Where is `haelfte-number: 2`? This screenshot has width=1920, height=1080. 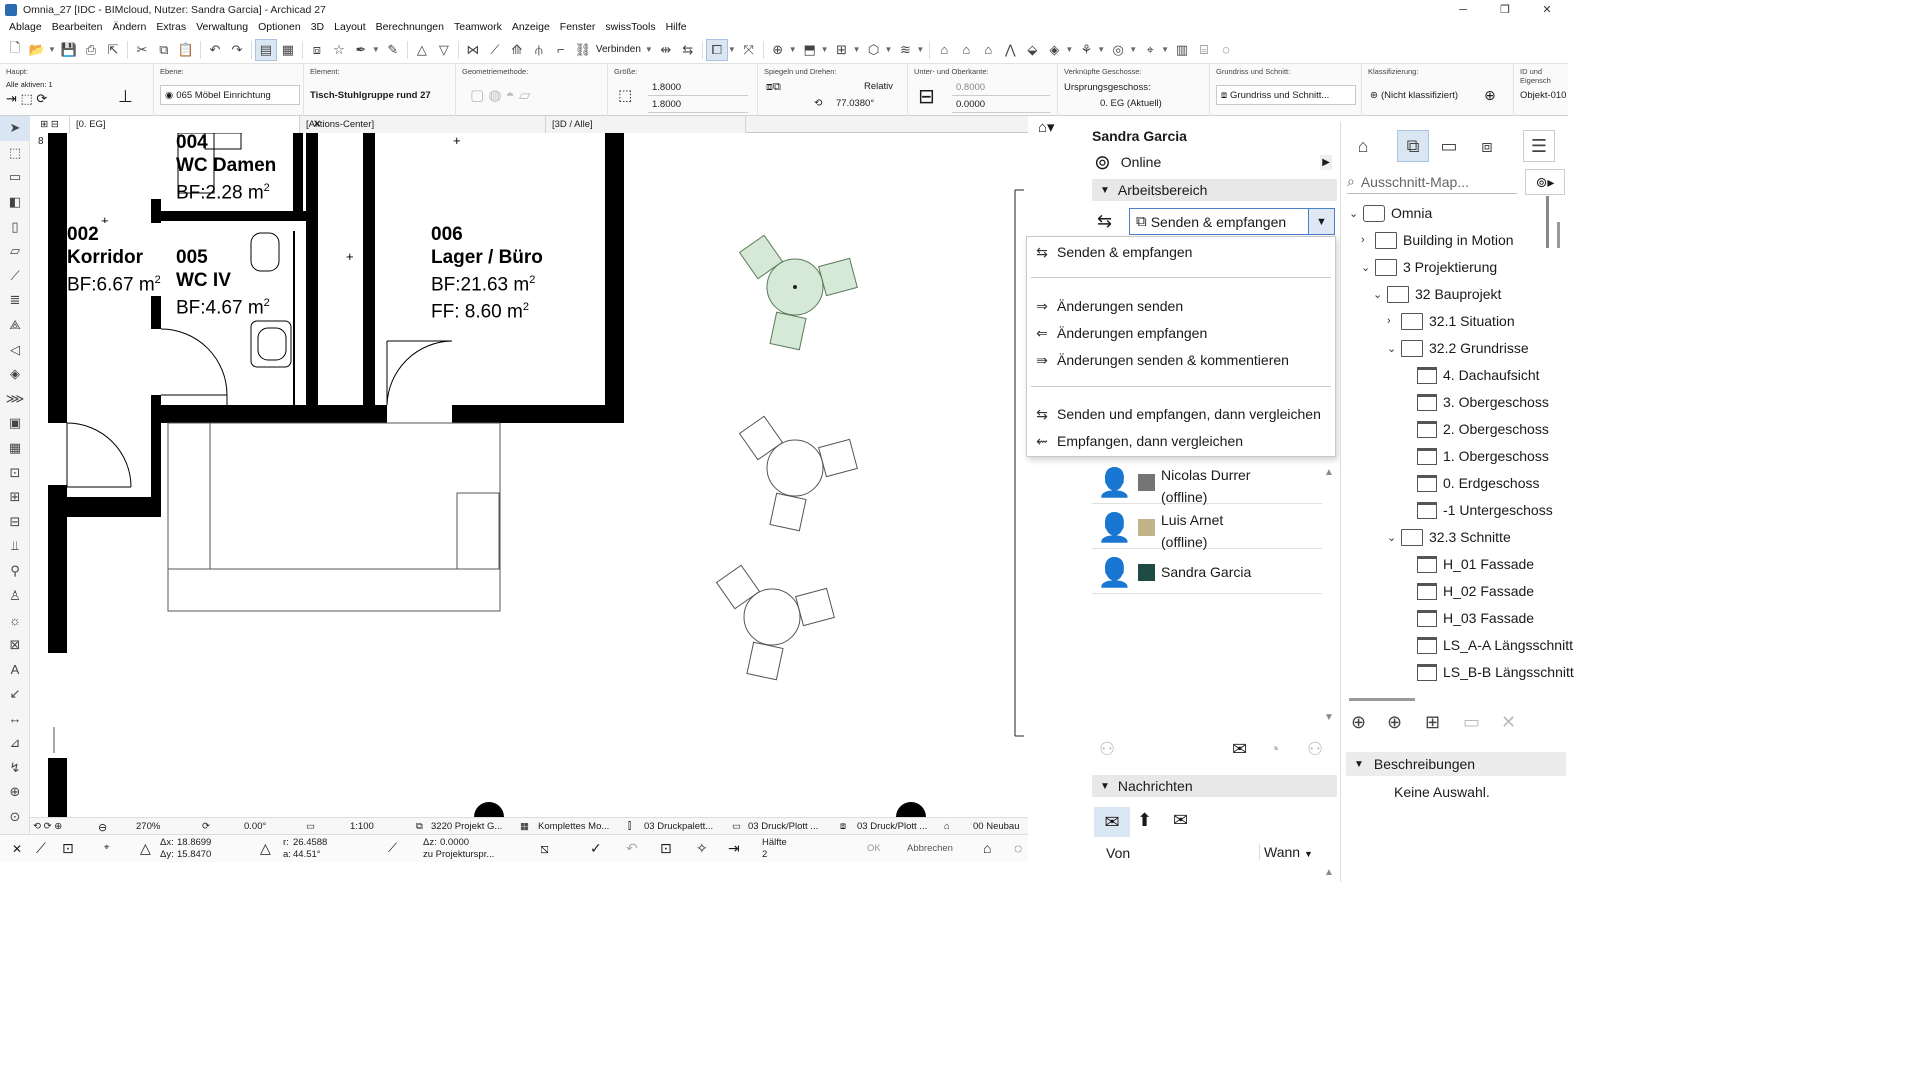 haelfte-number: 2 is located at coordinates (764, 854).